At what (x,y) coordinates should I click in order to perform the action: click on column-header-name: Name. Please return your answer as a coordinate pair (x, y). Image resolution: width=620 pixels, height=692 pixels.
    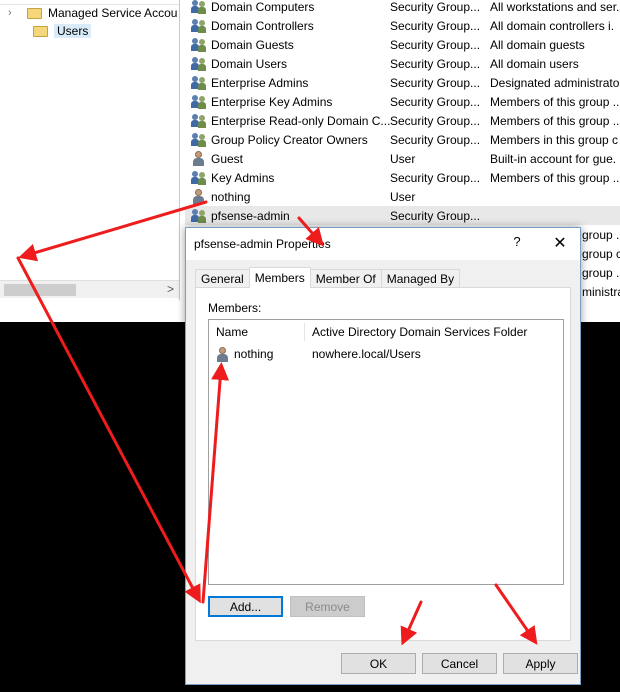
    Looking at the image, I should click on (257, 332).